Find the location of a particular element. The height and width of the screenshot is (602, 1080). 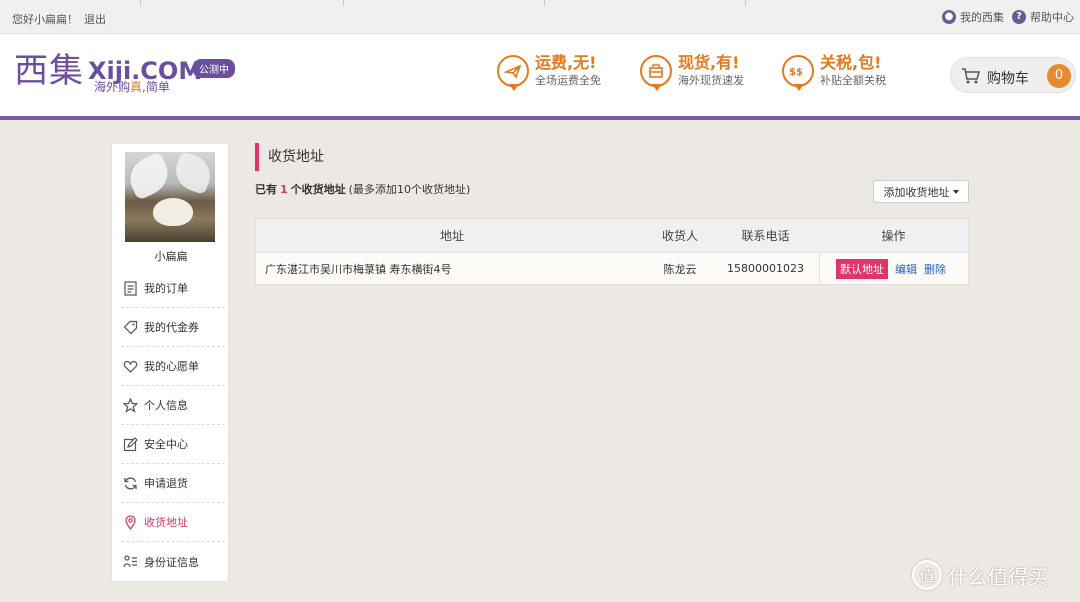

watermark: 值 什么值得买 is located at coordinates (980, 575).